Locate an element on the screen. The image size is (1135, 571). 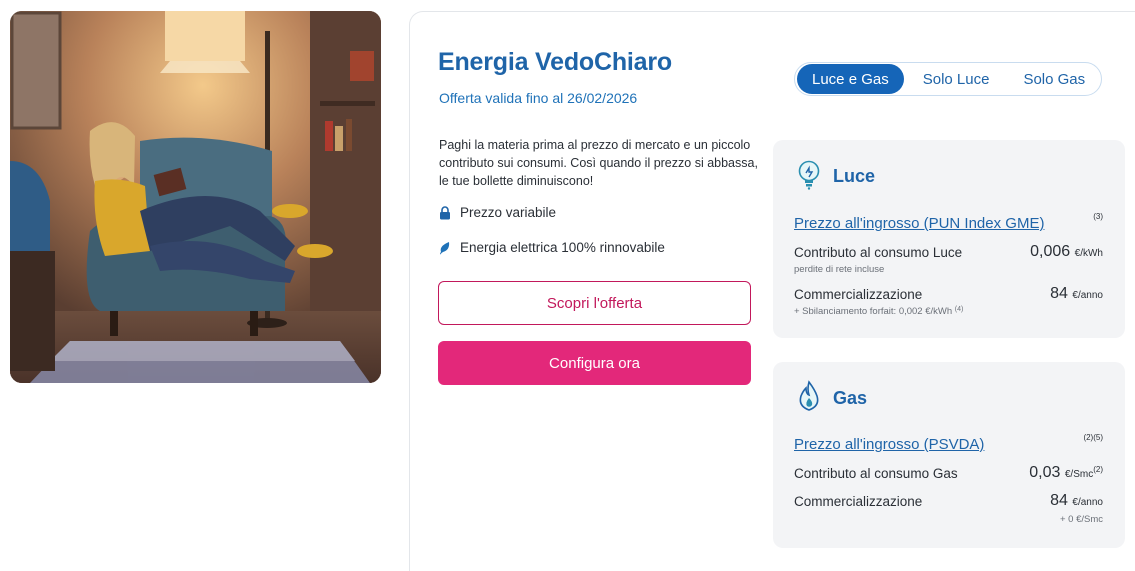
gas-wholesale-price-link: Prezzo all'ingrosso (PSVDA) is located at coordinates (889, 444).